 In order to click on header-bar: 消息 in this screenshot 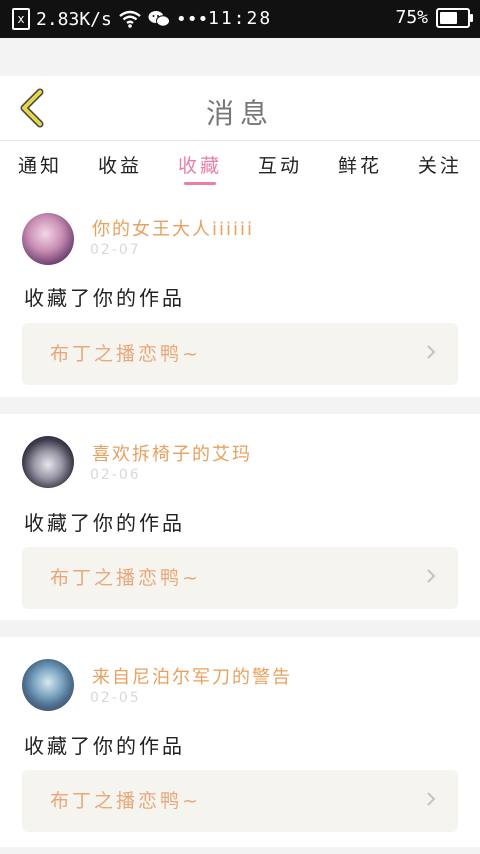, I will do `click(240, 108)`.